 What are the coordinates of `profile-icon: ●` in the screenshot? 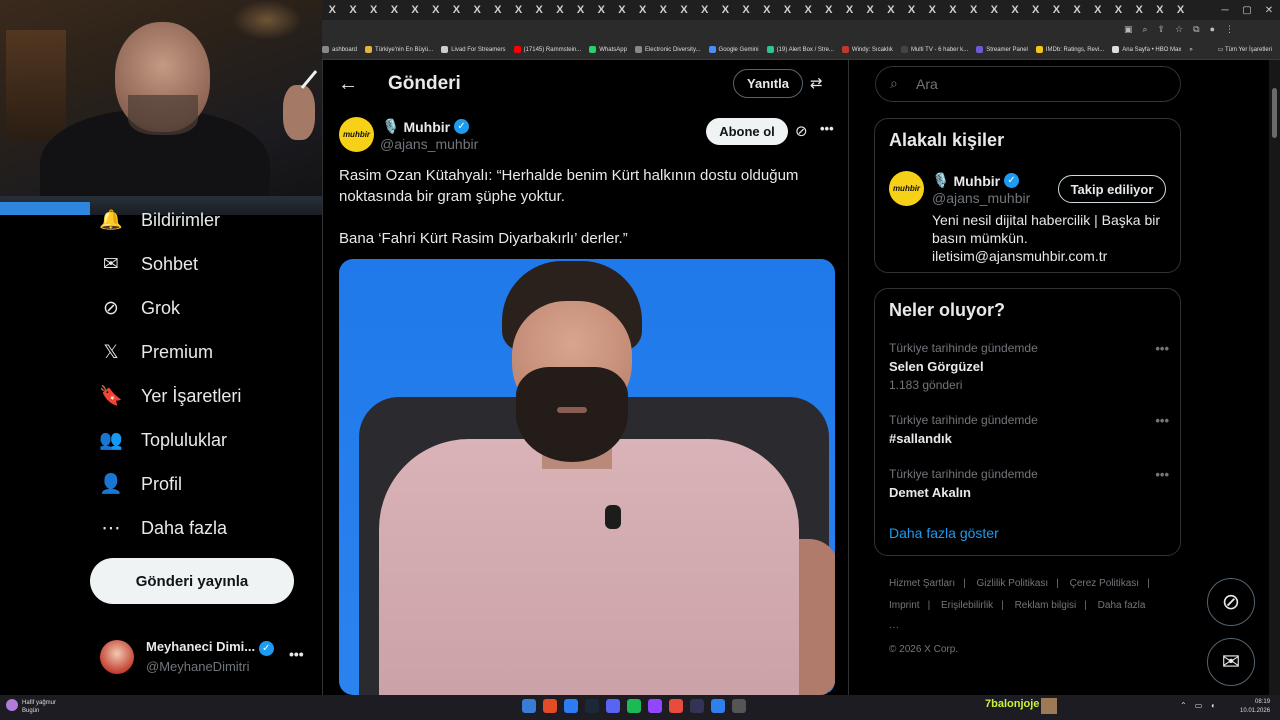 It's located at (1212, 29).